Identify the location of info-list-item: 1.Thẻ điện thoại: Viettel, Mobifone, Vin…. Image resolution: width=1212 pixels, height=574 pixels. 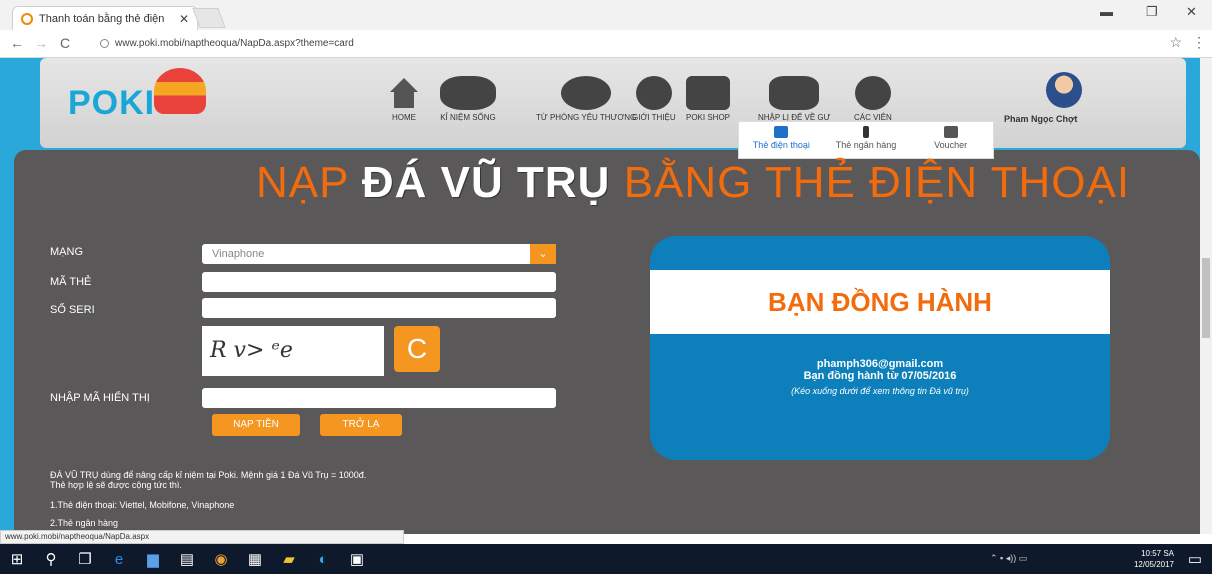
(142, 505).